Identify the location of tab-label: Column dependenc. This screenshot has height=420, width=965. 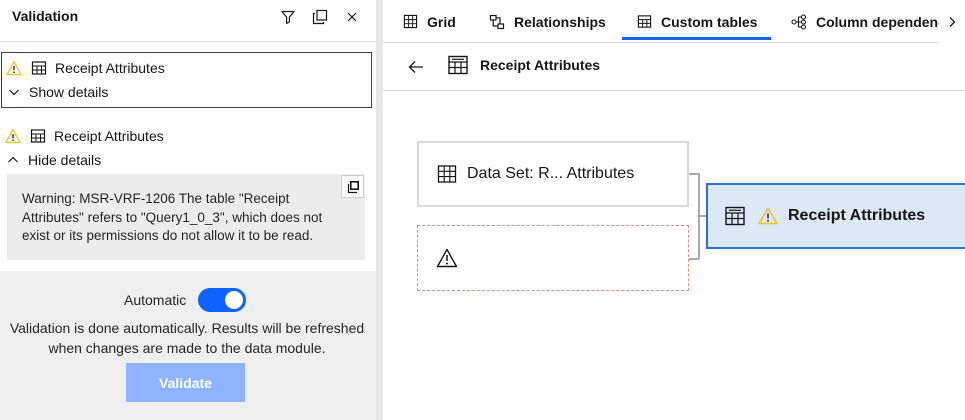
(881, 21).